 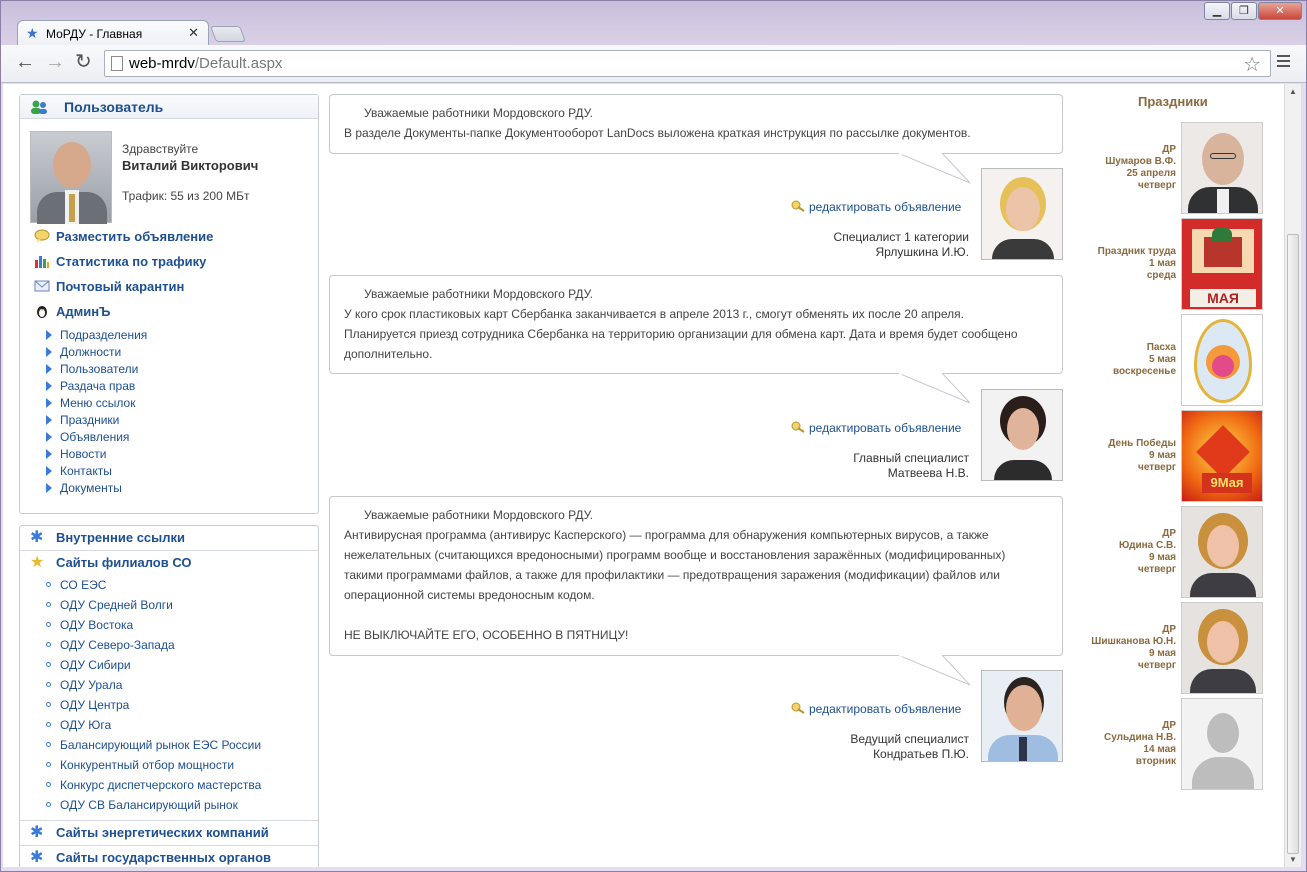 What do you see at coordinates (1161, 347) in the screenshot?
I see `holiday-caption-line: Пасха` at bounding box center [1161, 347].